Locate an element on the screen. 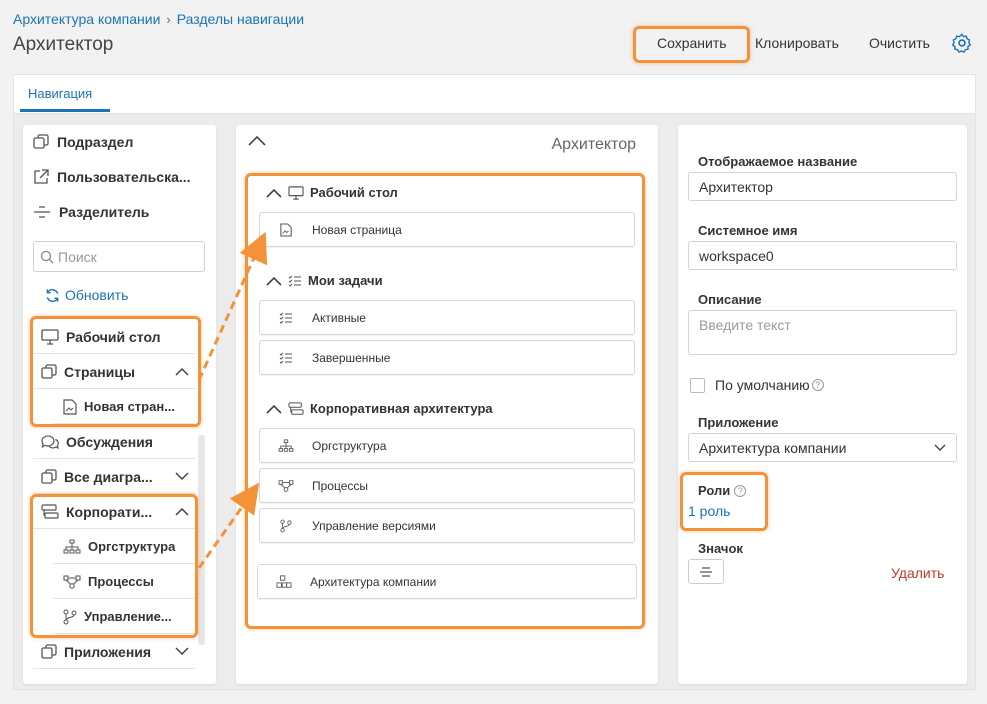 This screenshot has width=987, height=704. nav-item-new-page: Новая страница is located at coordinates (447, 229).